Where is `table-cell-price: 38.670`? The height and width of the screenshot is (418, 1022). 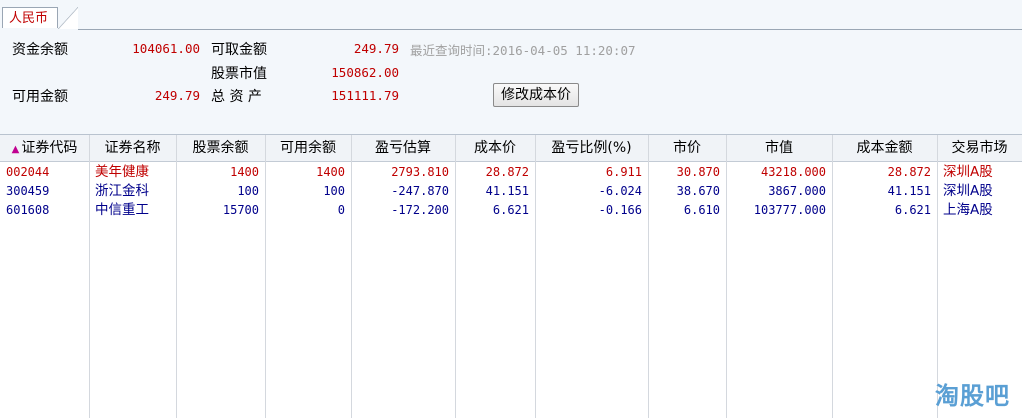 table-cell-price: 38.670 is located at coordinates (698, 191).